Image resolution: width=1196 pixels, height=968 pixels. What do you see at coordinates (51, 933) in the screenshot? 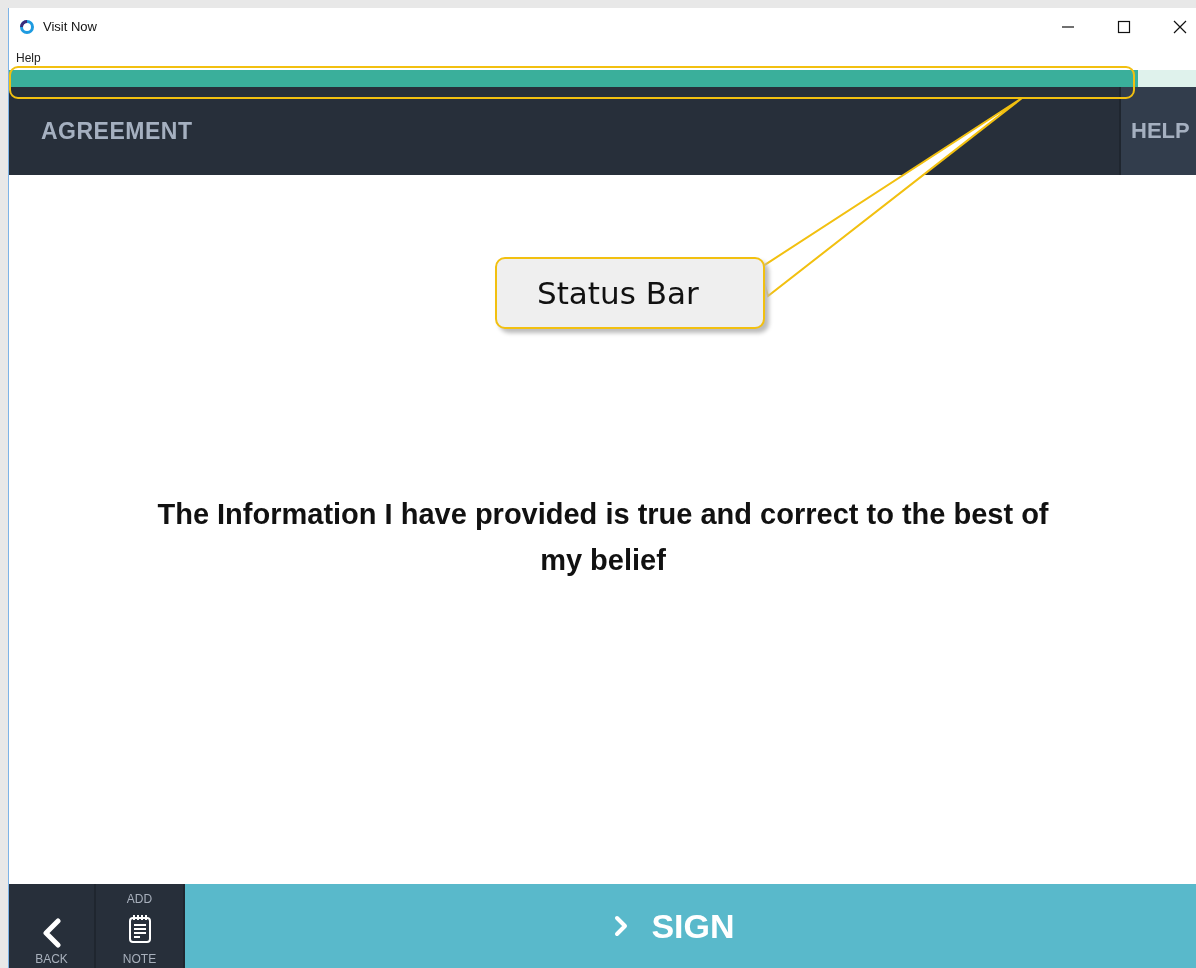
I see `chevron-left-icon` at bounding box center [51, 933].